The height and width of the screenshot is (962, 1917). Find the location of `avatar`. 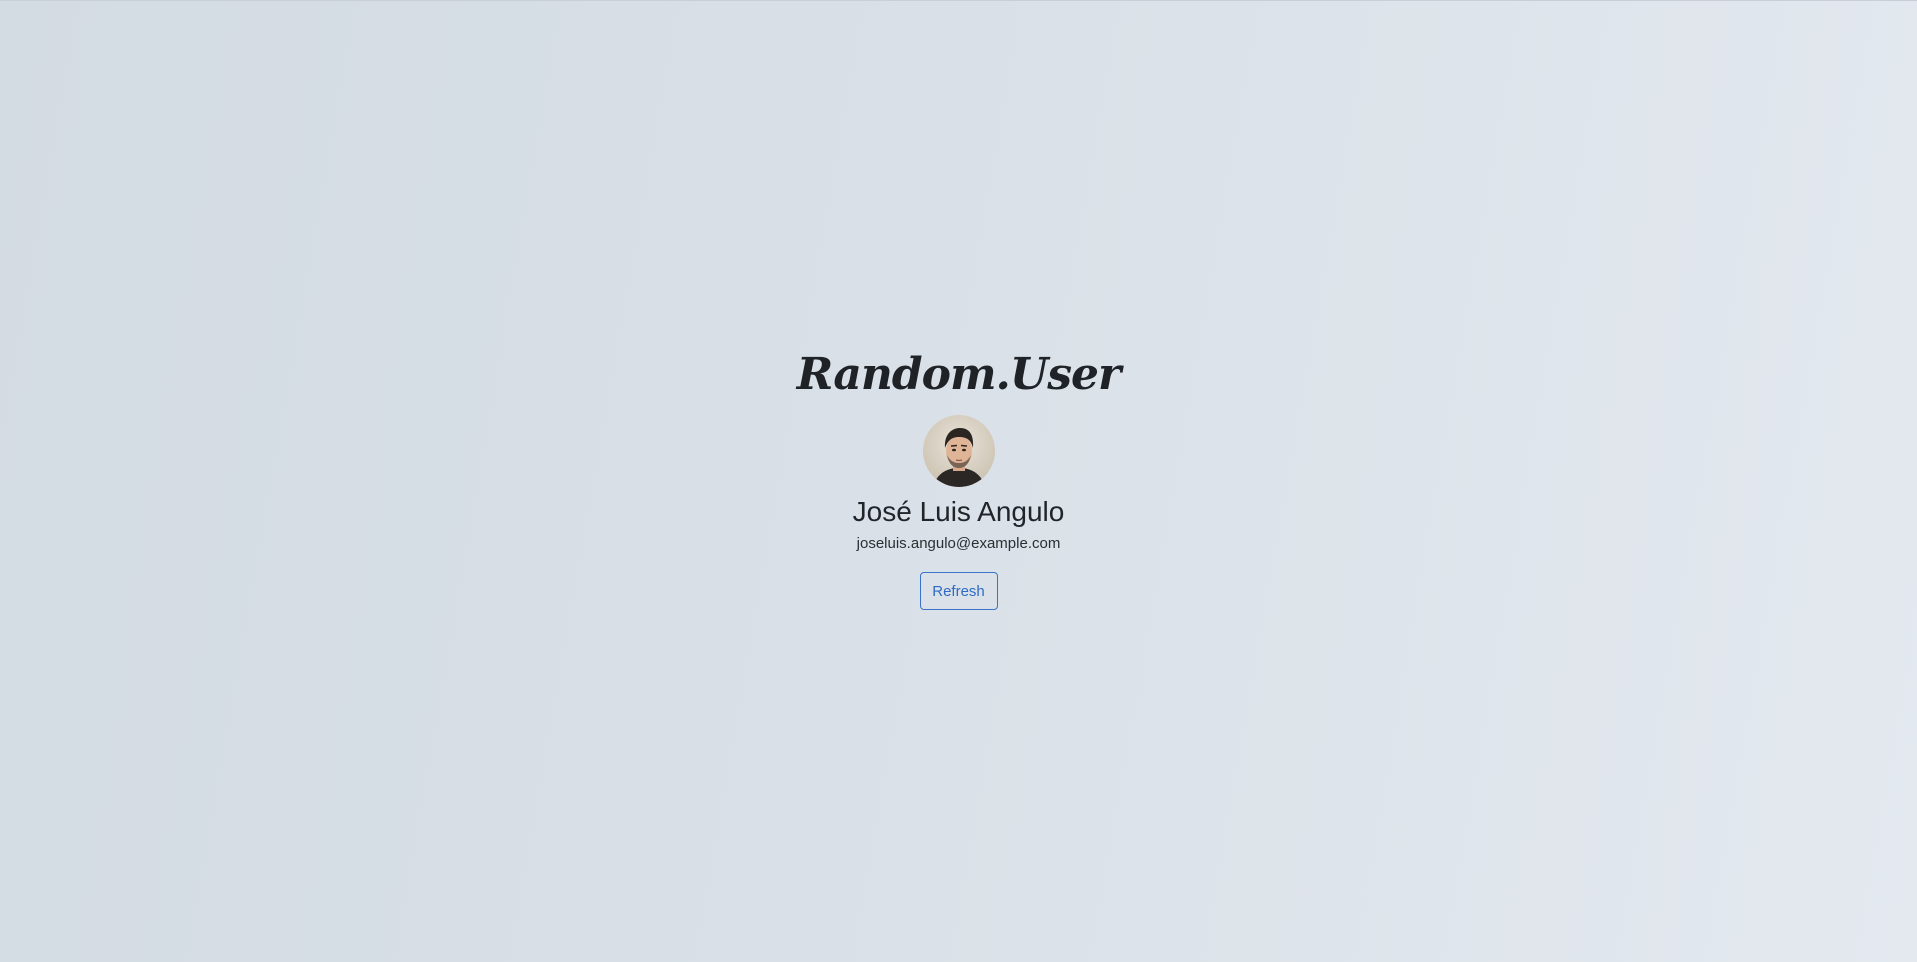

avatar is located at coordinates (958, 451).